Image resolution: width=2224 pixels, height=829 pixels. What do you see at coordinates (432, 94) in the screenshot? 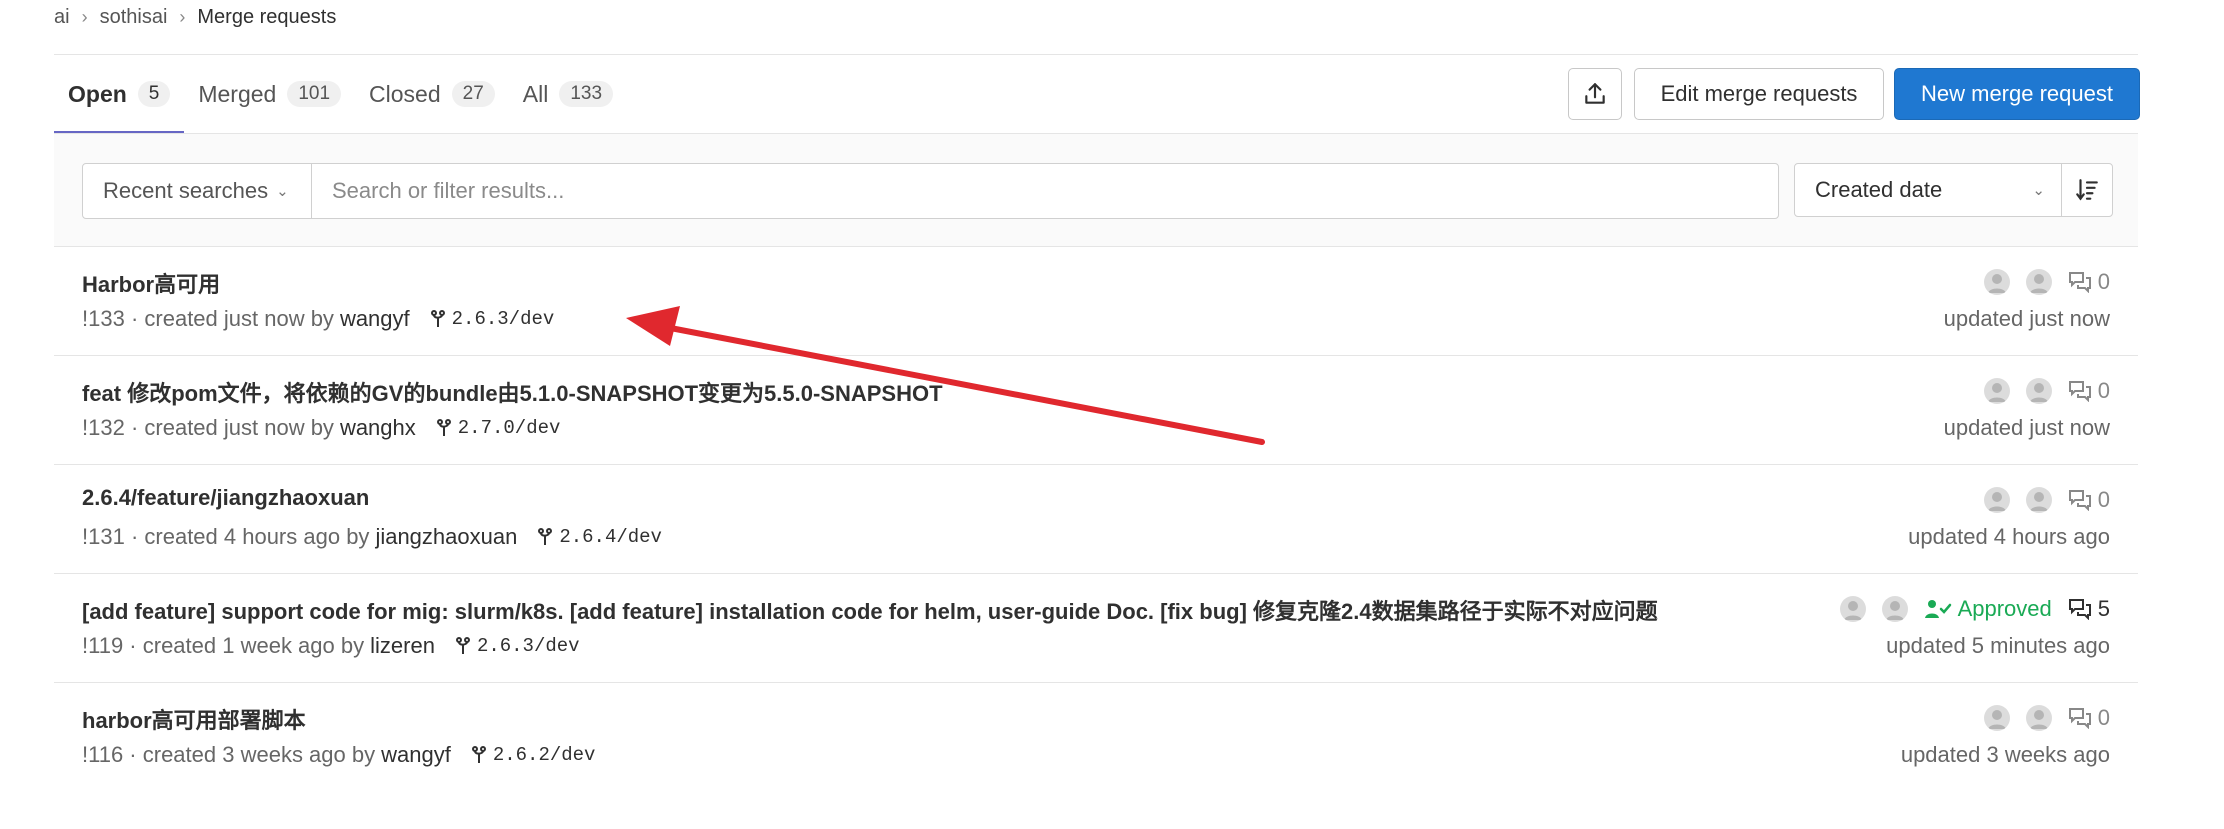
I see `tab-closed: Closed 27` at bounding box center [432, 94].